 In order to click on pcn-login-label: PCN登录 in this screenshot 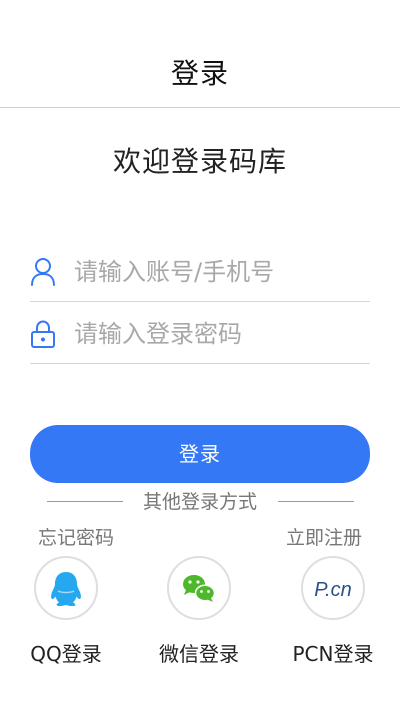, I will do `click(333, 654)`.